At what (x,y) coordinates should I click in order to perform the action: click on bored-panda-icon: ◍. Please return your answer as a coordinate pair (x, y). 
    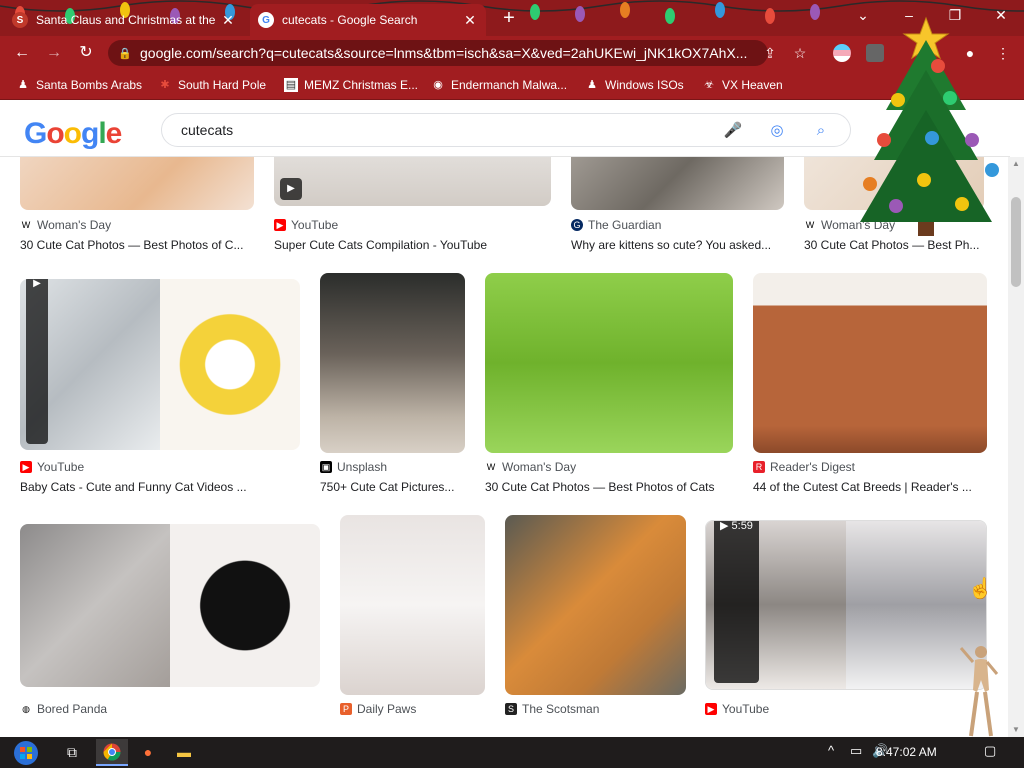
    Looking at the image, I should click on (26, 709).